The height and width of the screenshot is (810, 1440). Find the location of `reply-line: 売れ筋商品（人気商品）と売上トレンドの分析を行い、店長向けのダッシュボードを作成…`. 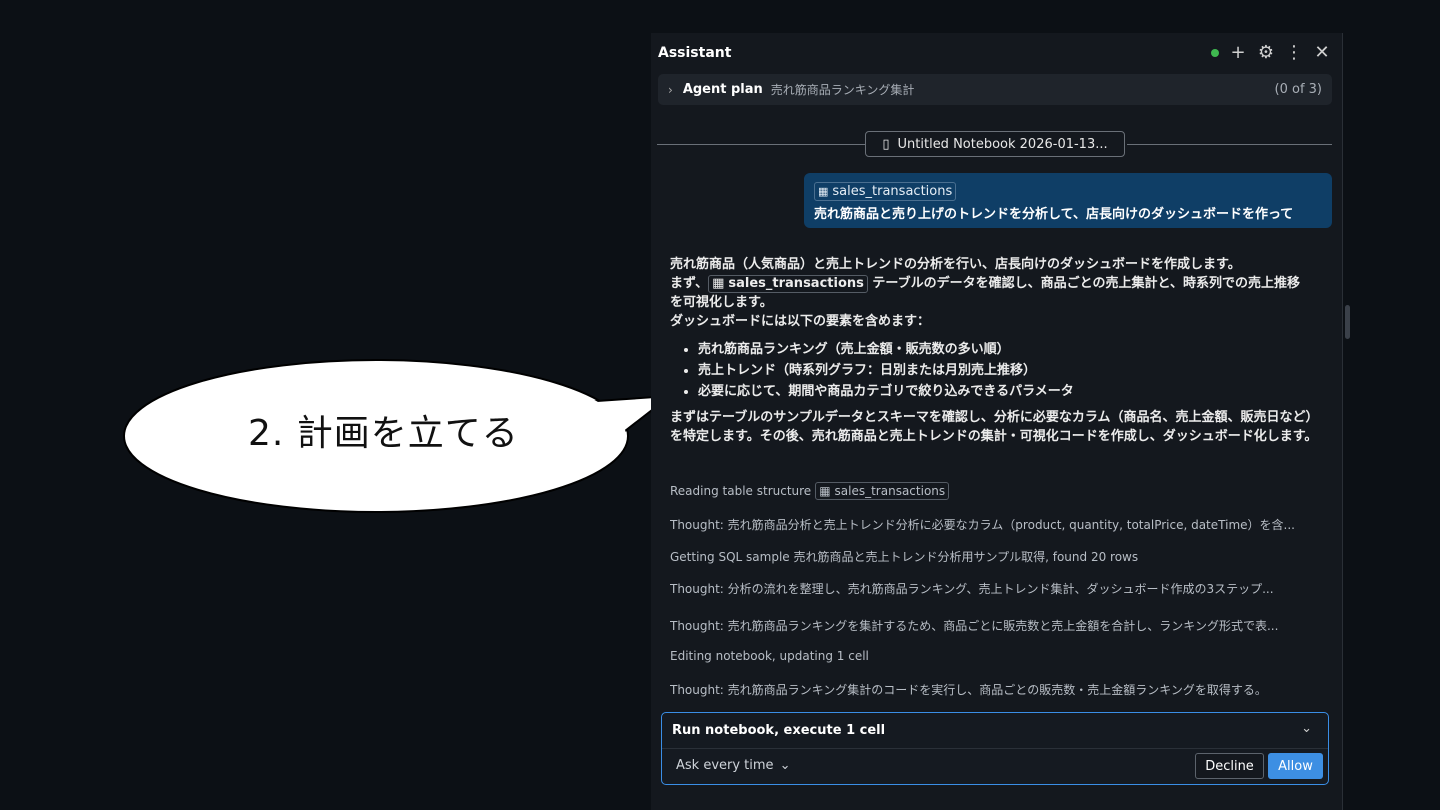

reply-line: 売れ筋商品（人気商品）と売上トレンドの分析を行い、店長向けのダッシュボードを作成… is located at coordinates (955, 264).